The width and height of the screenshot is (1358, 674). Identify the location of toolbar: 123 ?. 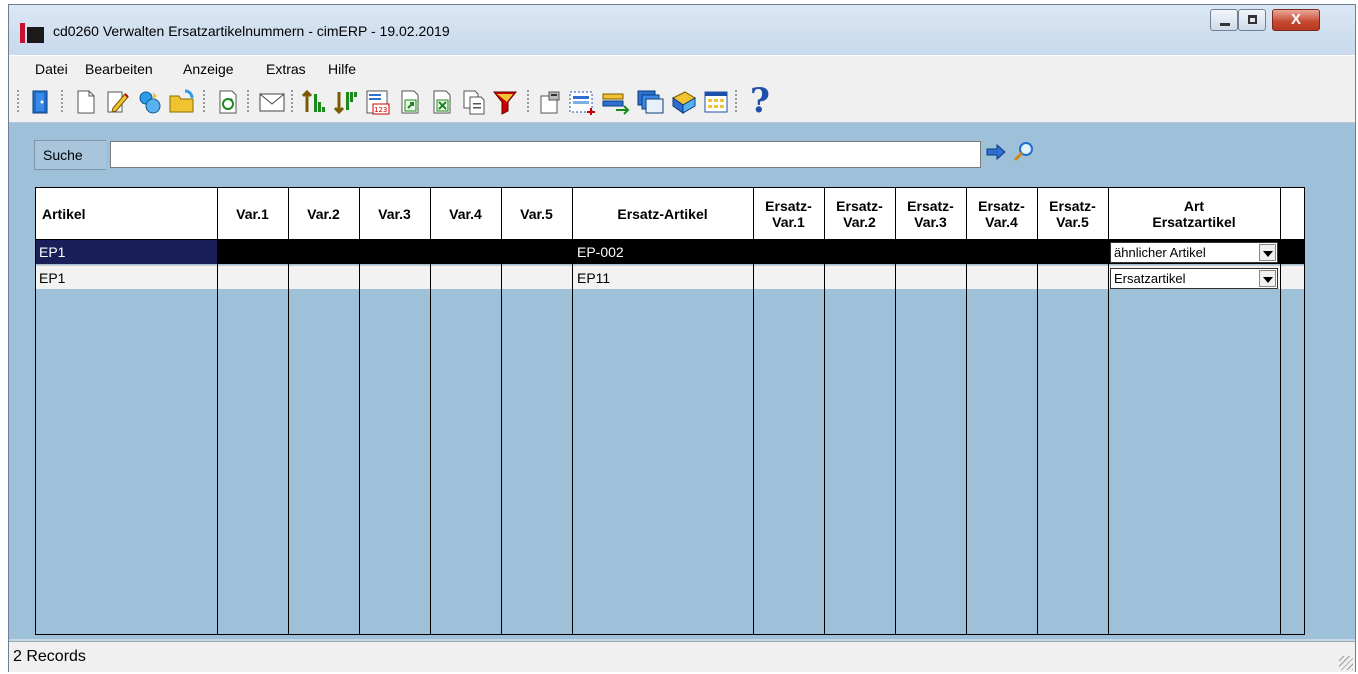
(682, 102).